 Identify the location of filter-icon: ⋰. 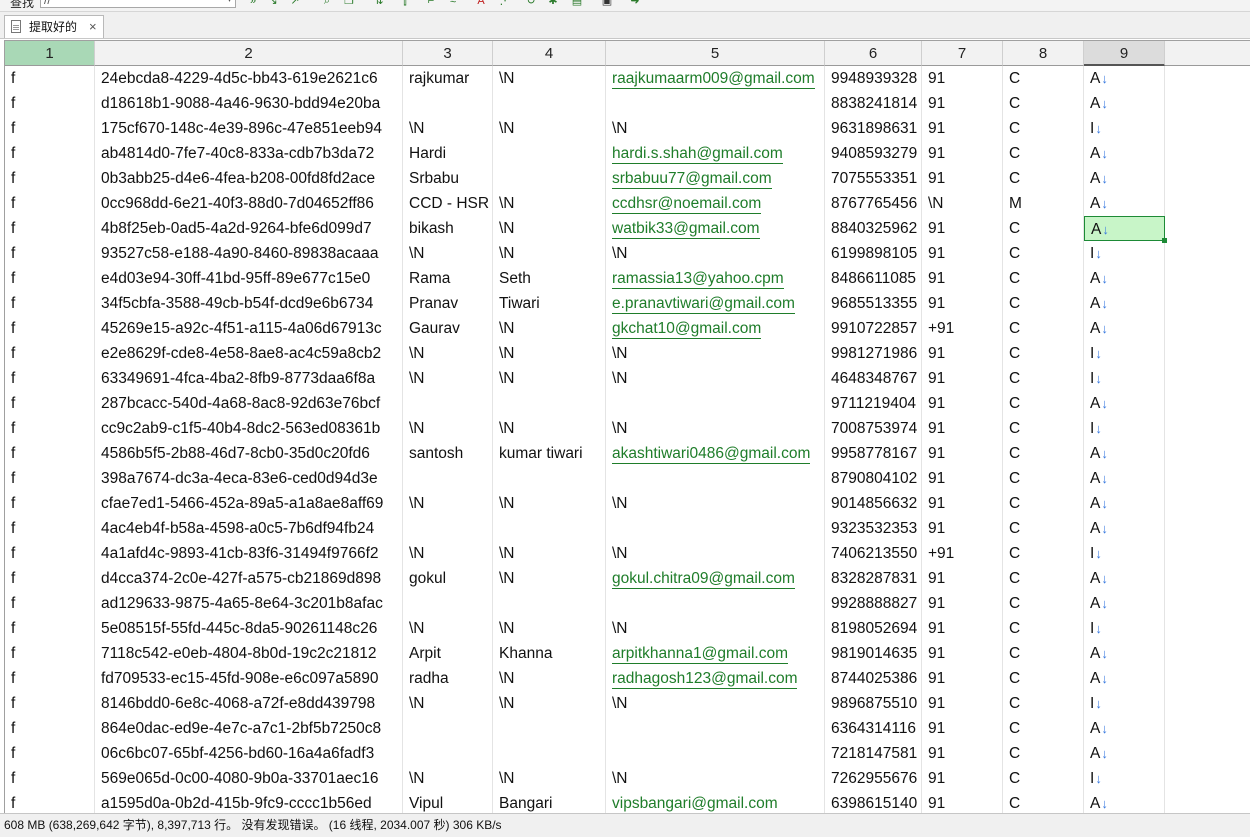
(505, 3).